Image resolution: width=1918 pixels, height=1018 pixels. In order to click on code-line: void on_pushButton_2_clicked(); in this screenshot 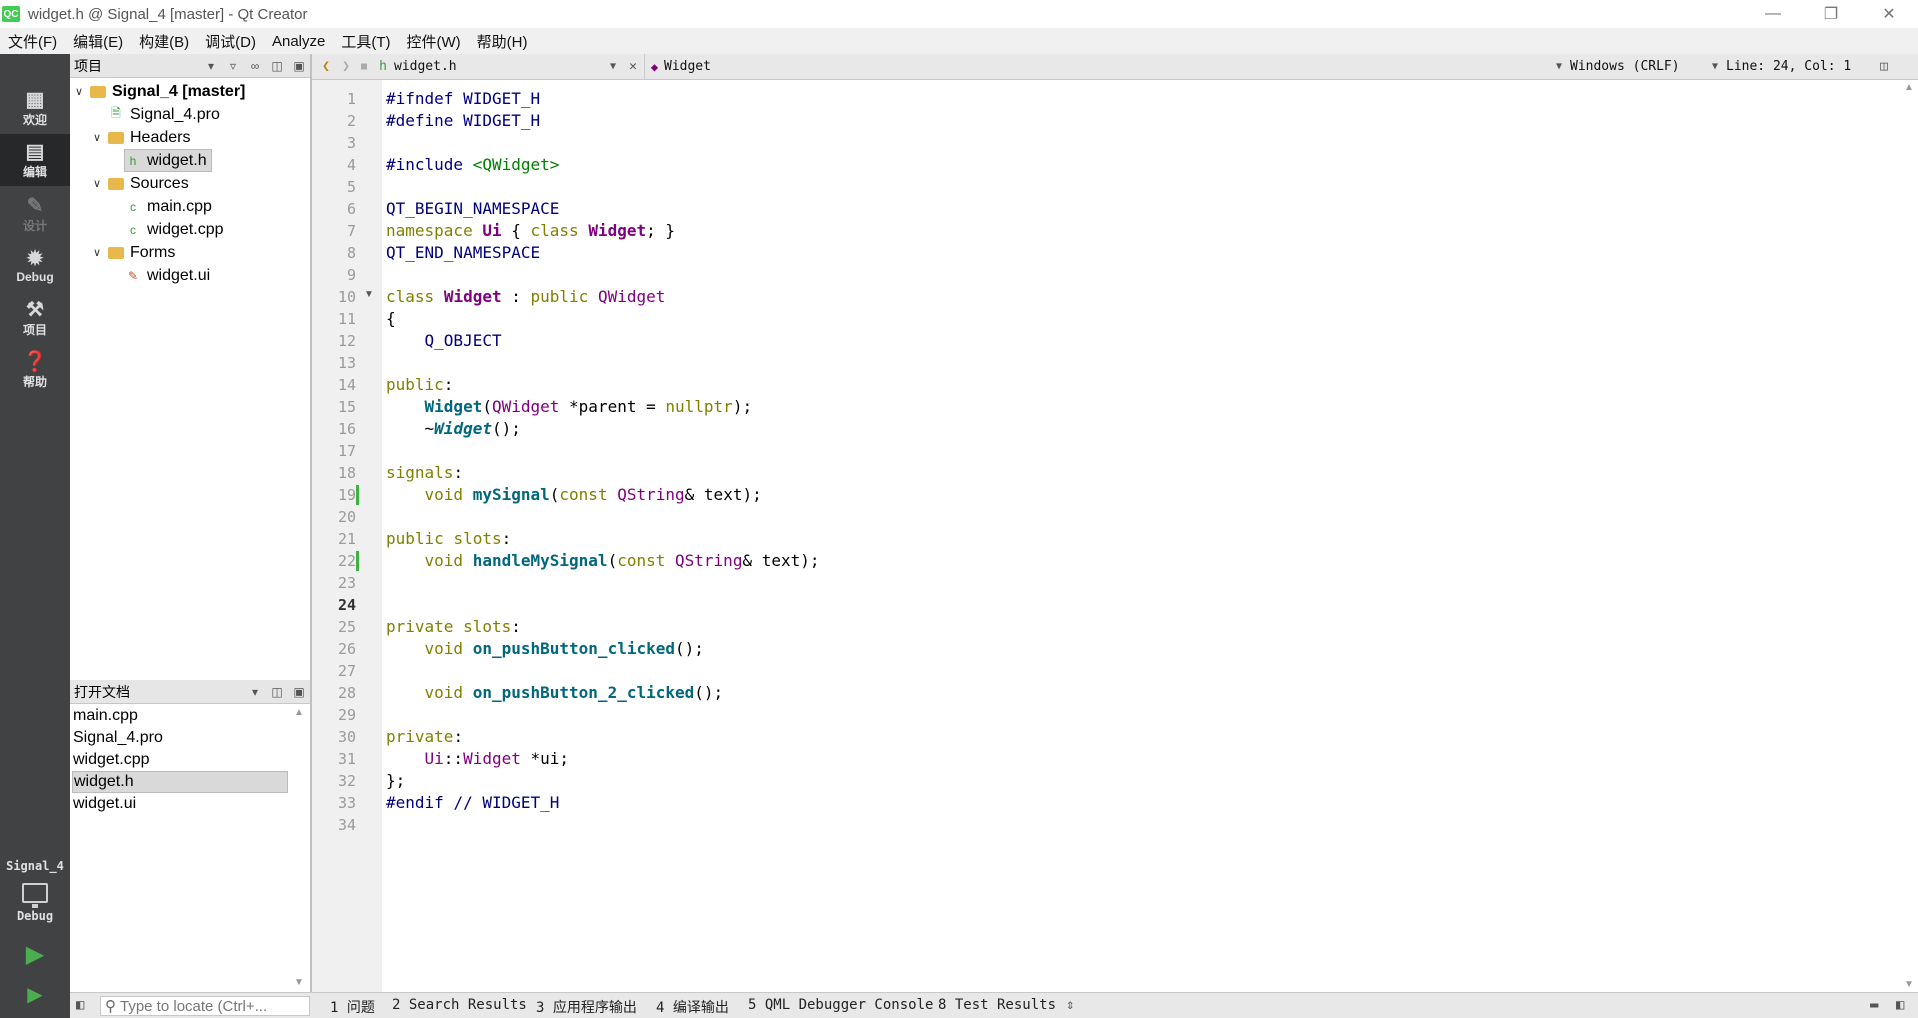, I will do `click(555, 693)`.